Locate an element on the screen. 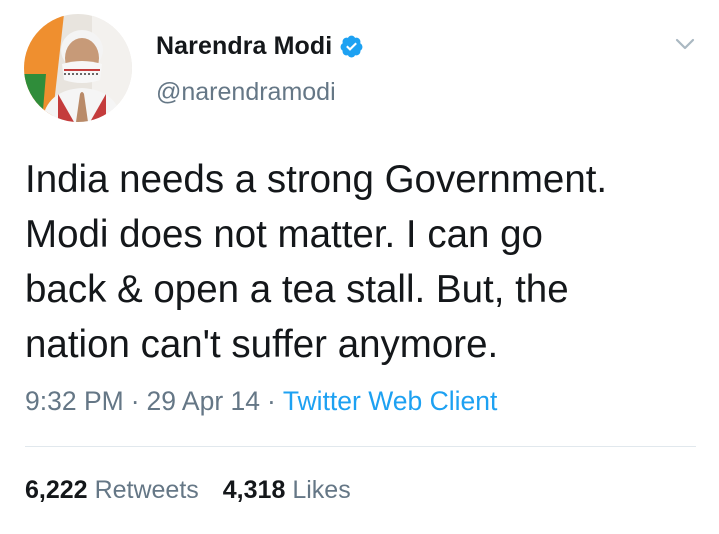 The width and height of the screenshot is (719, 534). tweet-meta: 9:32 PM · 29 Apr 14 · Twitter Web Client is located at coordinates (261, 401).